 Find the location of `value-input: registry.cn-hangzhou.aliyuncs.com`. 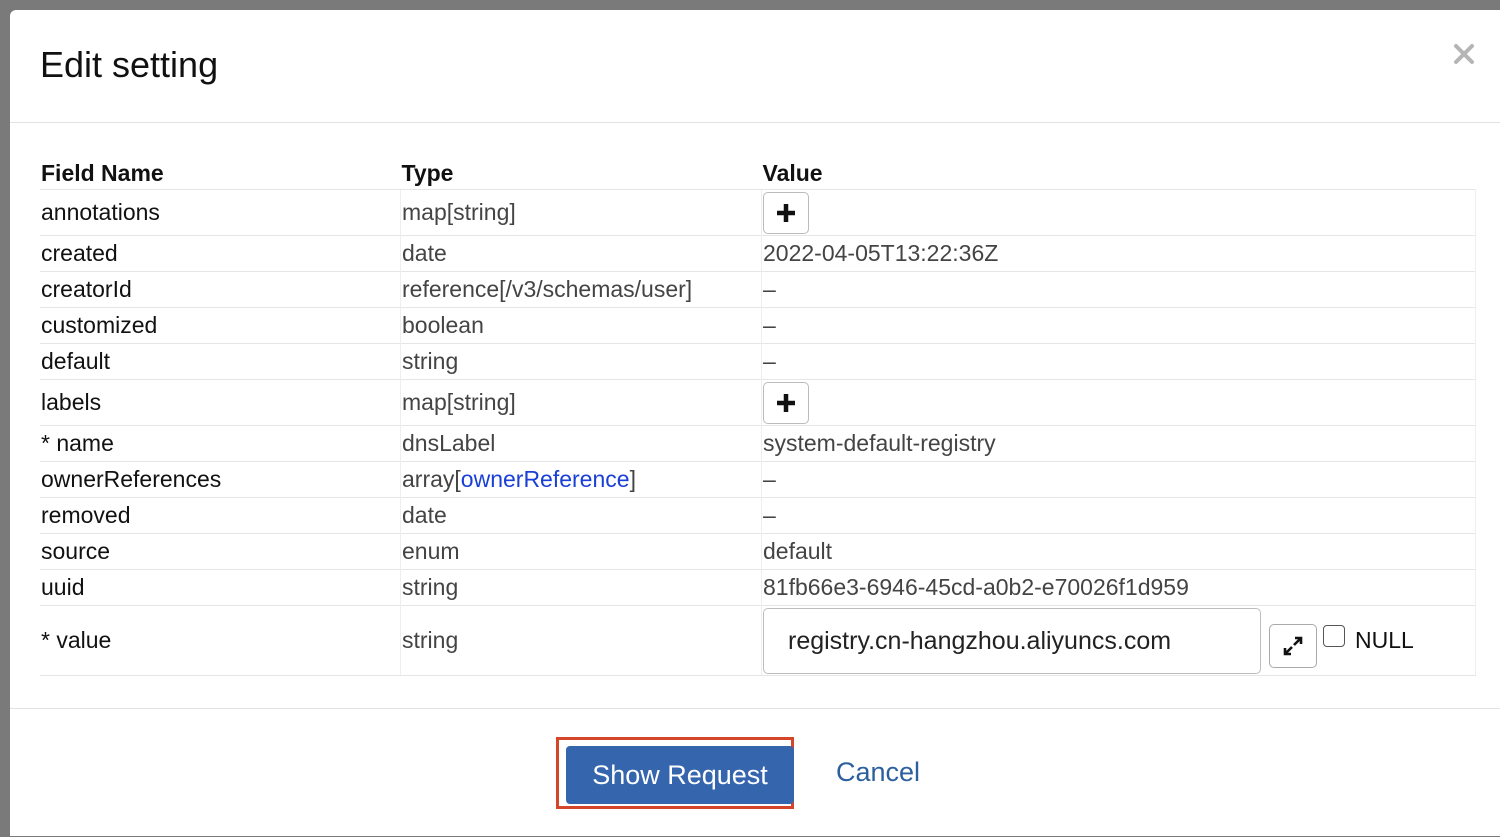

value-input: registry.cn-hangzhou.aliyuncs.com is located at coordinates (1012, 640).